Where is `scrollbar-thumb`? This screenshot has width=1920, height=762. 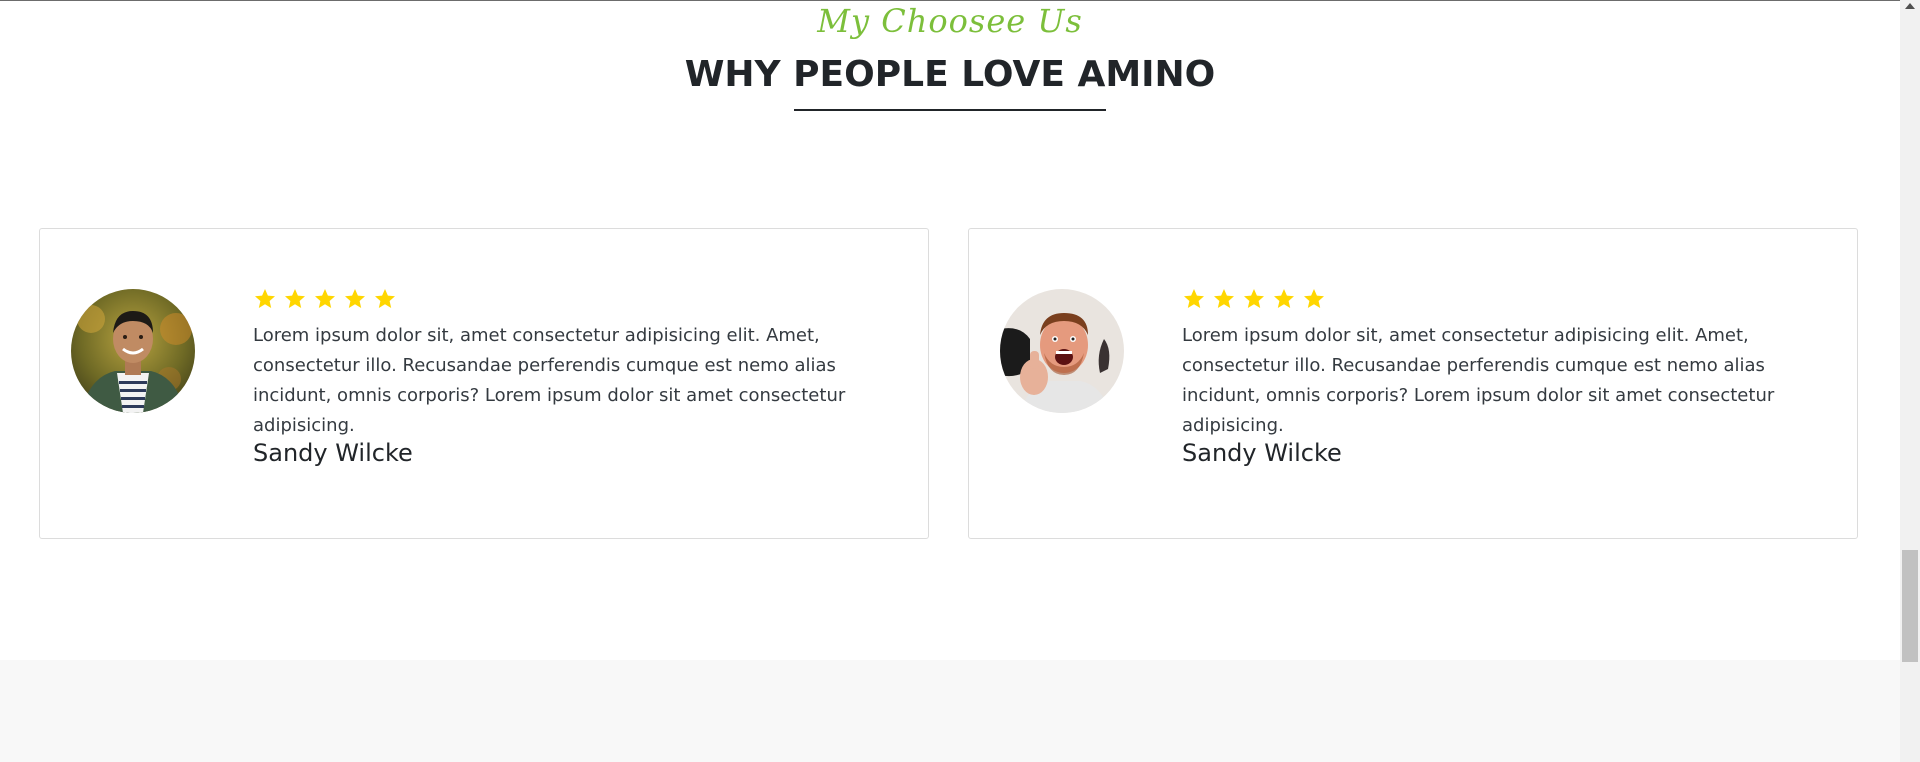 scrollbar-thumb is located at coordinates (1910, 606).